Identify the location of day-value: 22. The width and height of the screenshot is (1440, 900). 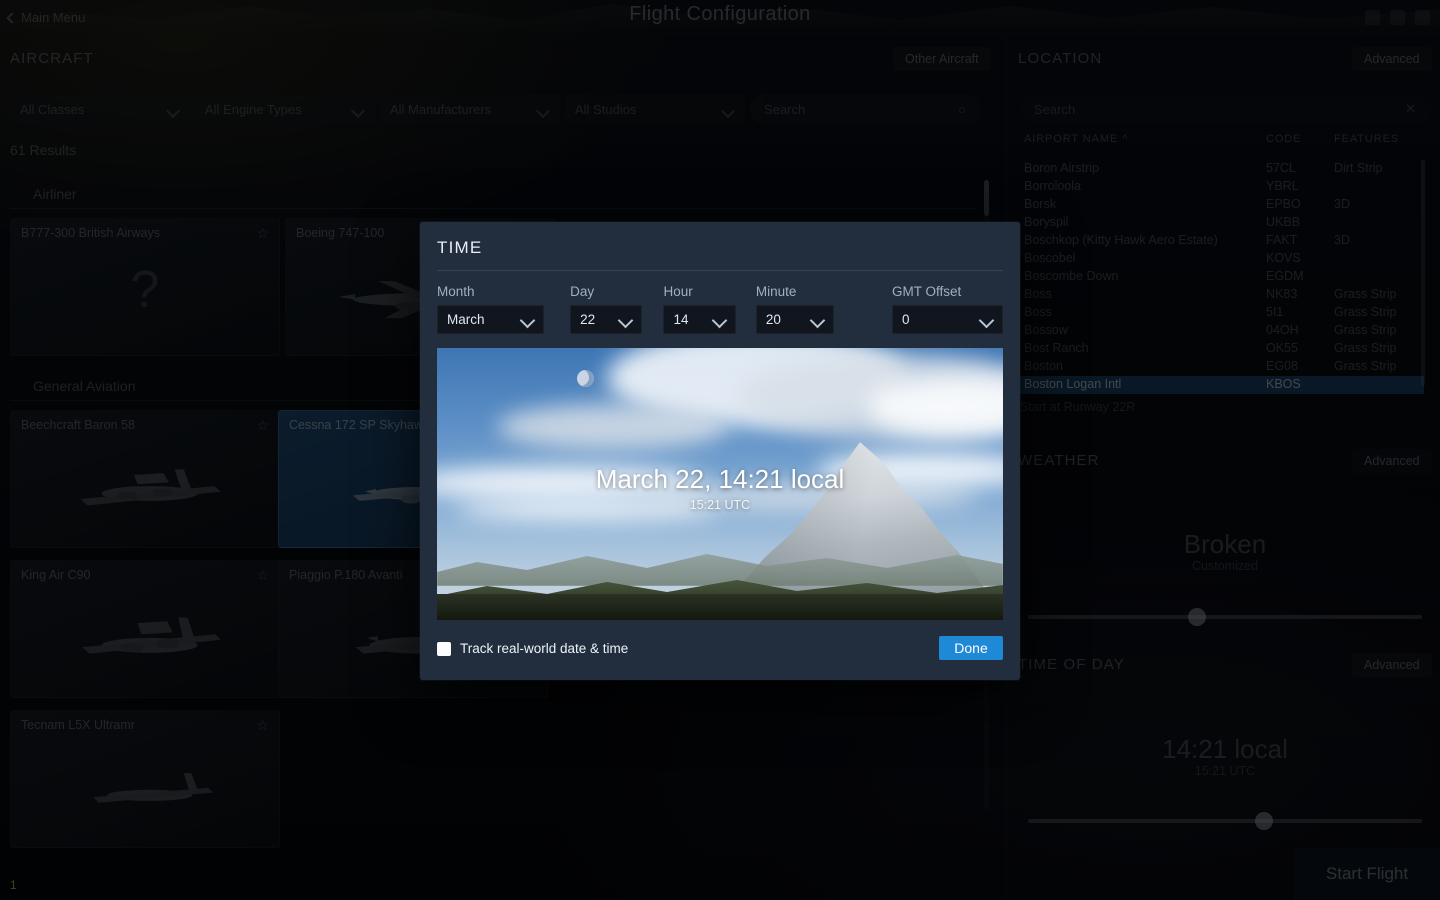
(588, 319).